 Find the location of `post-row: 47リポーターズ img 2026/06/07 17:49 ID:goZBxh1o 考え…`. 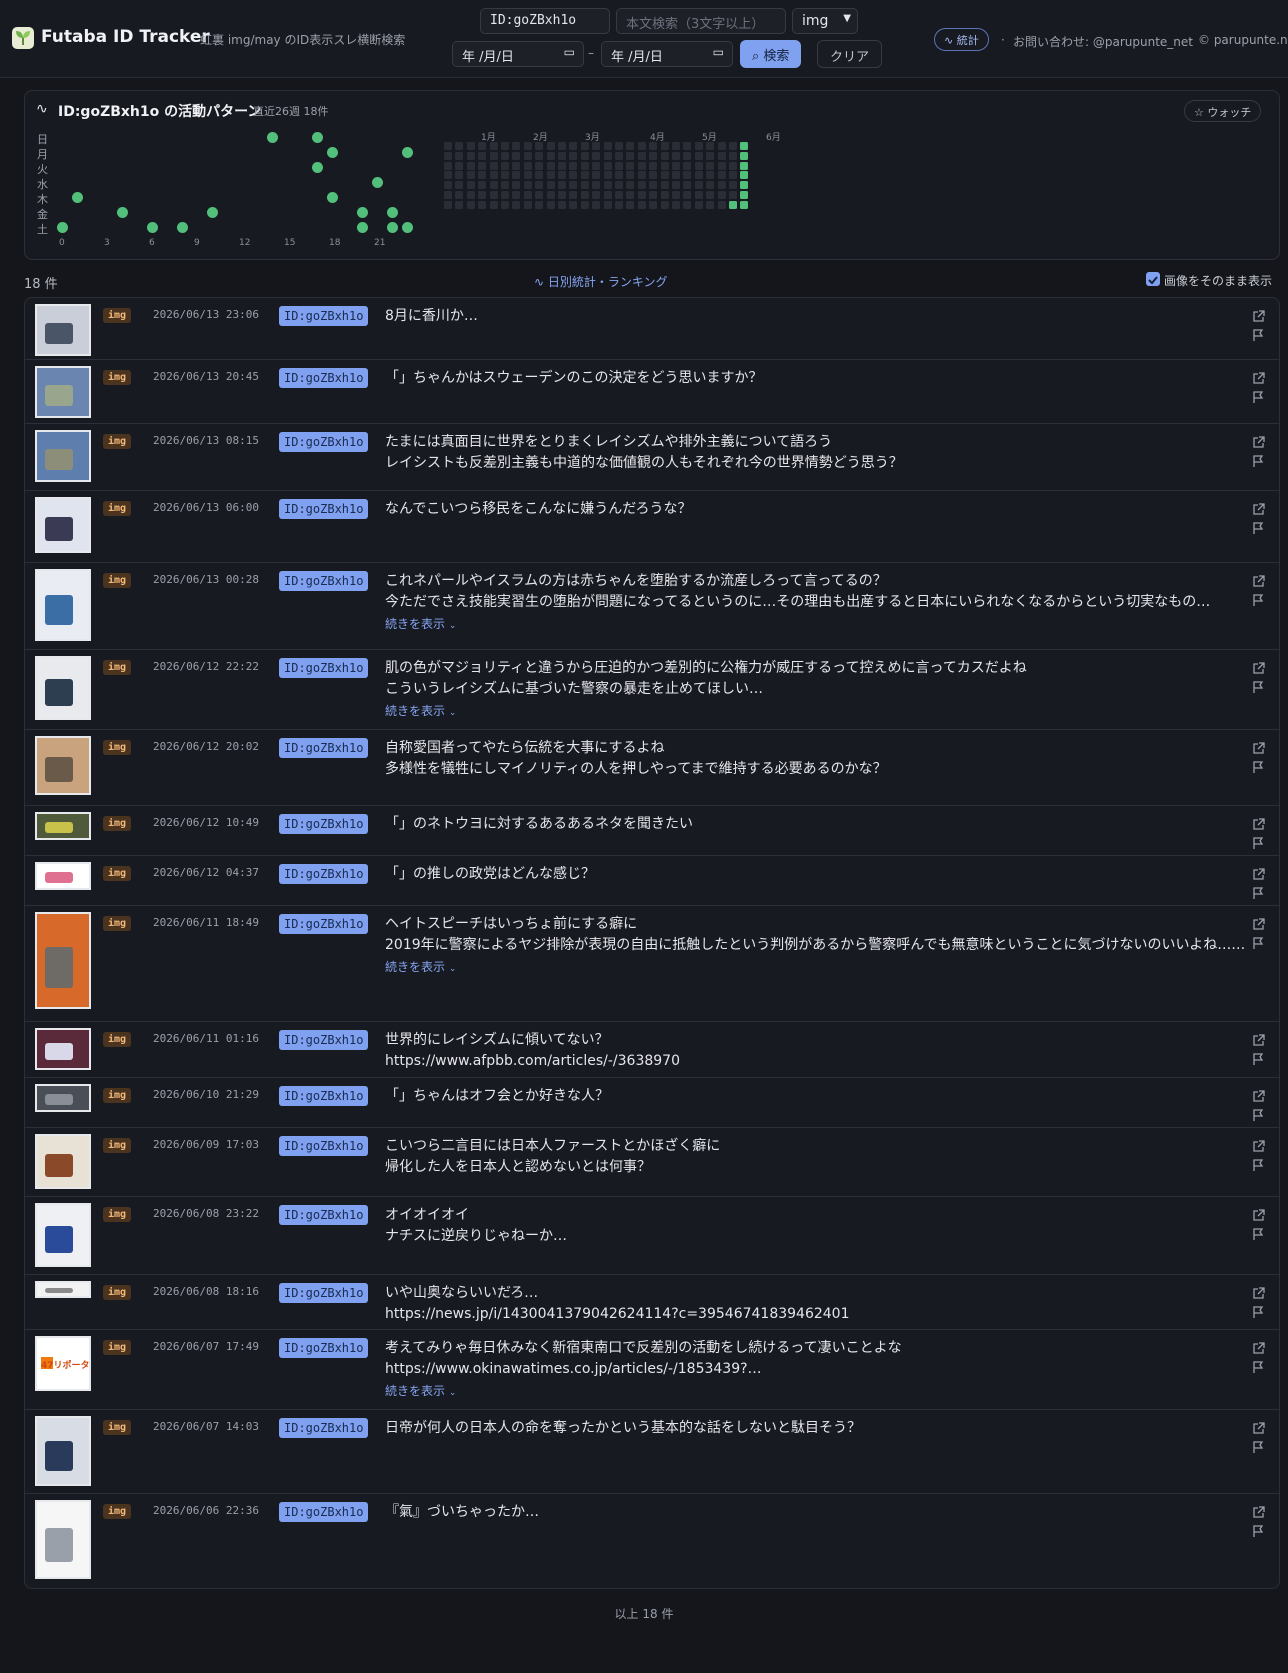

post-row: 47リポーターズ img 2026/06/07 17:49 ID:goZBxh1o 考え… is located at coordinates (652, 1370).